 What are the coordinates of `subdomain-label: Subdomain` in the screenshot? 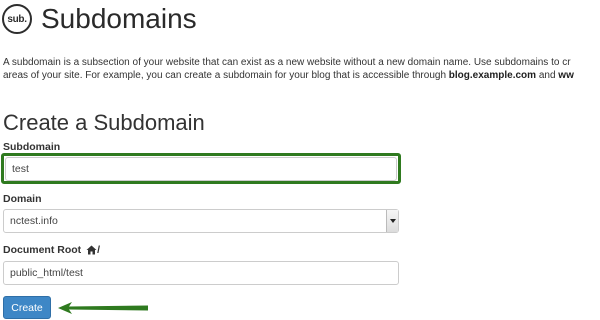 It's located at (32, 147).